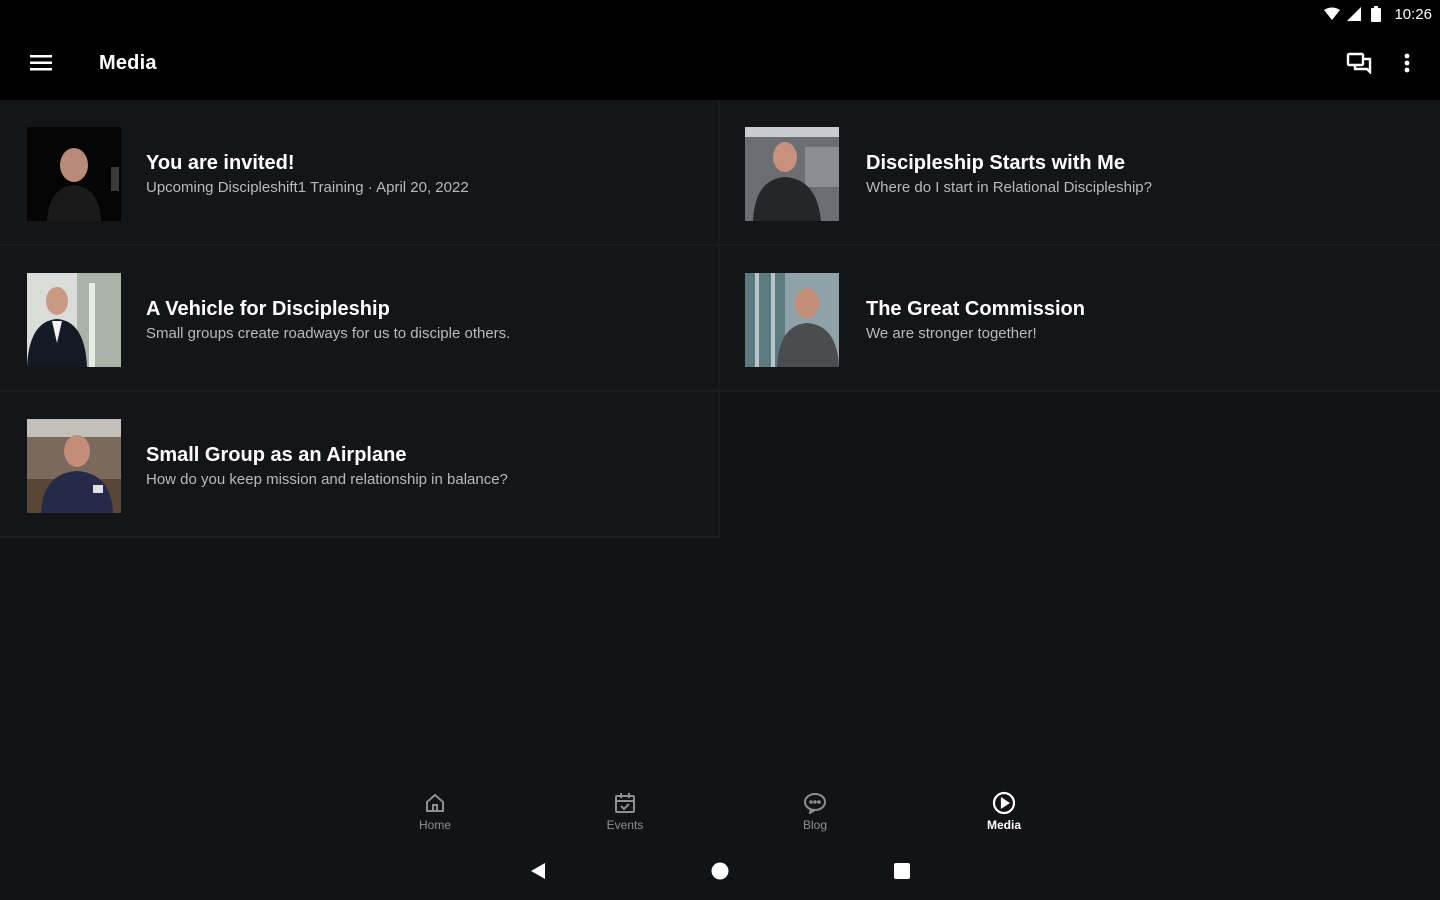 Image resolution: width=1440 pixels, height=900 pixels. Describe the element at coordinates (1003, 825) in the screenshot. I see `nav-label: Media` at that location.